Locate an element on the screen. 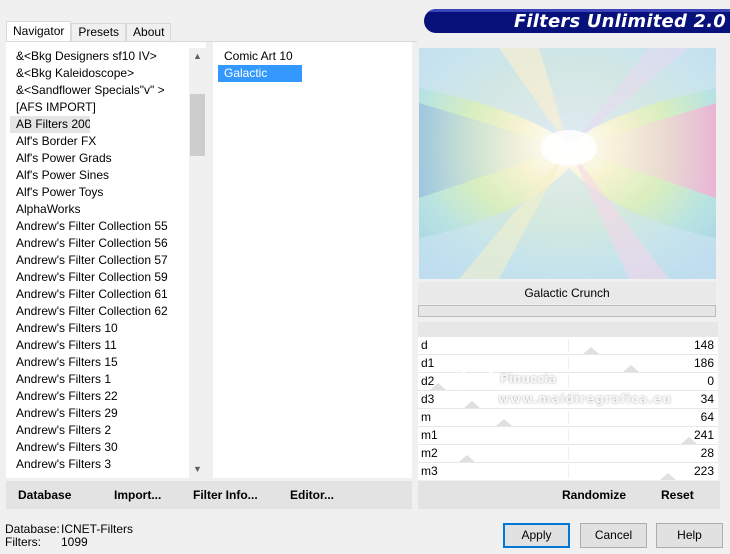 The width and height of the screenshot is (730, 554). category-scrollbar: ▲ ▼ is located at coordinates (197, 263).